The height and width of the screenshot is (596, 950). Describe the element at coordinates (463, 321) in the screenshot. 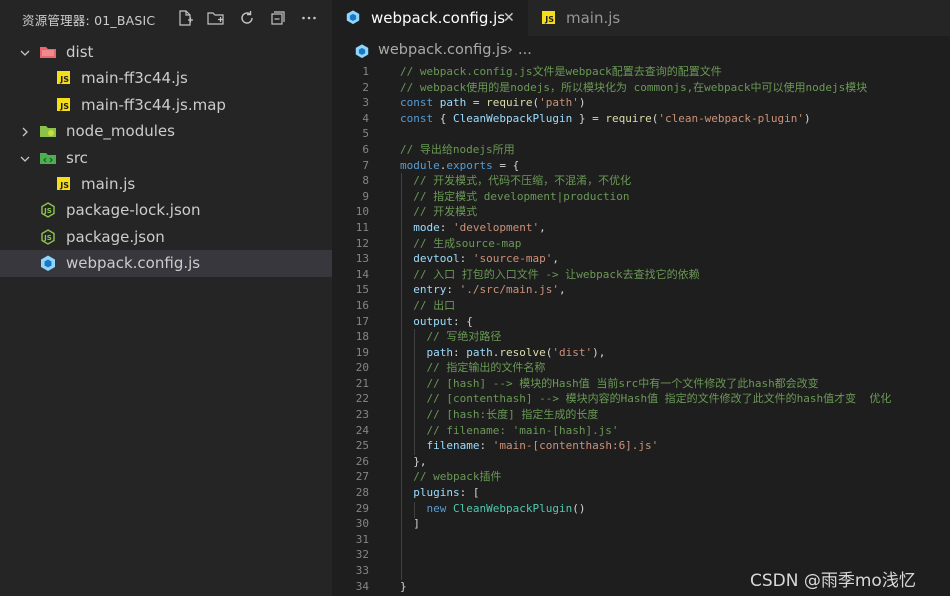

I see `code-token: : {` at that location.